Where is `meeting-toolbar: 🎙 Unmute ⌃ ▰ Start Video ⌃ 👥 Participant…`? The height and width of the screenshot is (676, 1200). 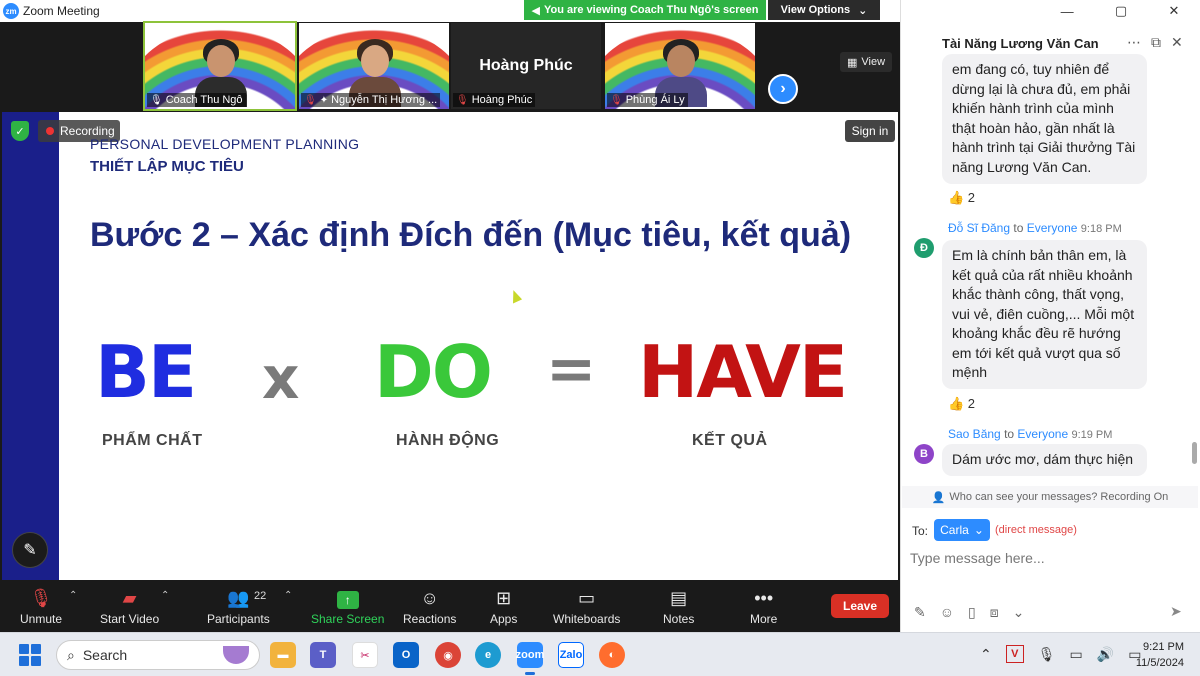 meeting-toolbar: 🎙 Unmute ⌃ ▰ Start Video ⌃ 👥 Participant… is located at coordinates (450, 607).